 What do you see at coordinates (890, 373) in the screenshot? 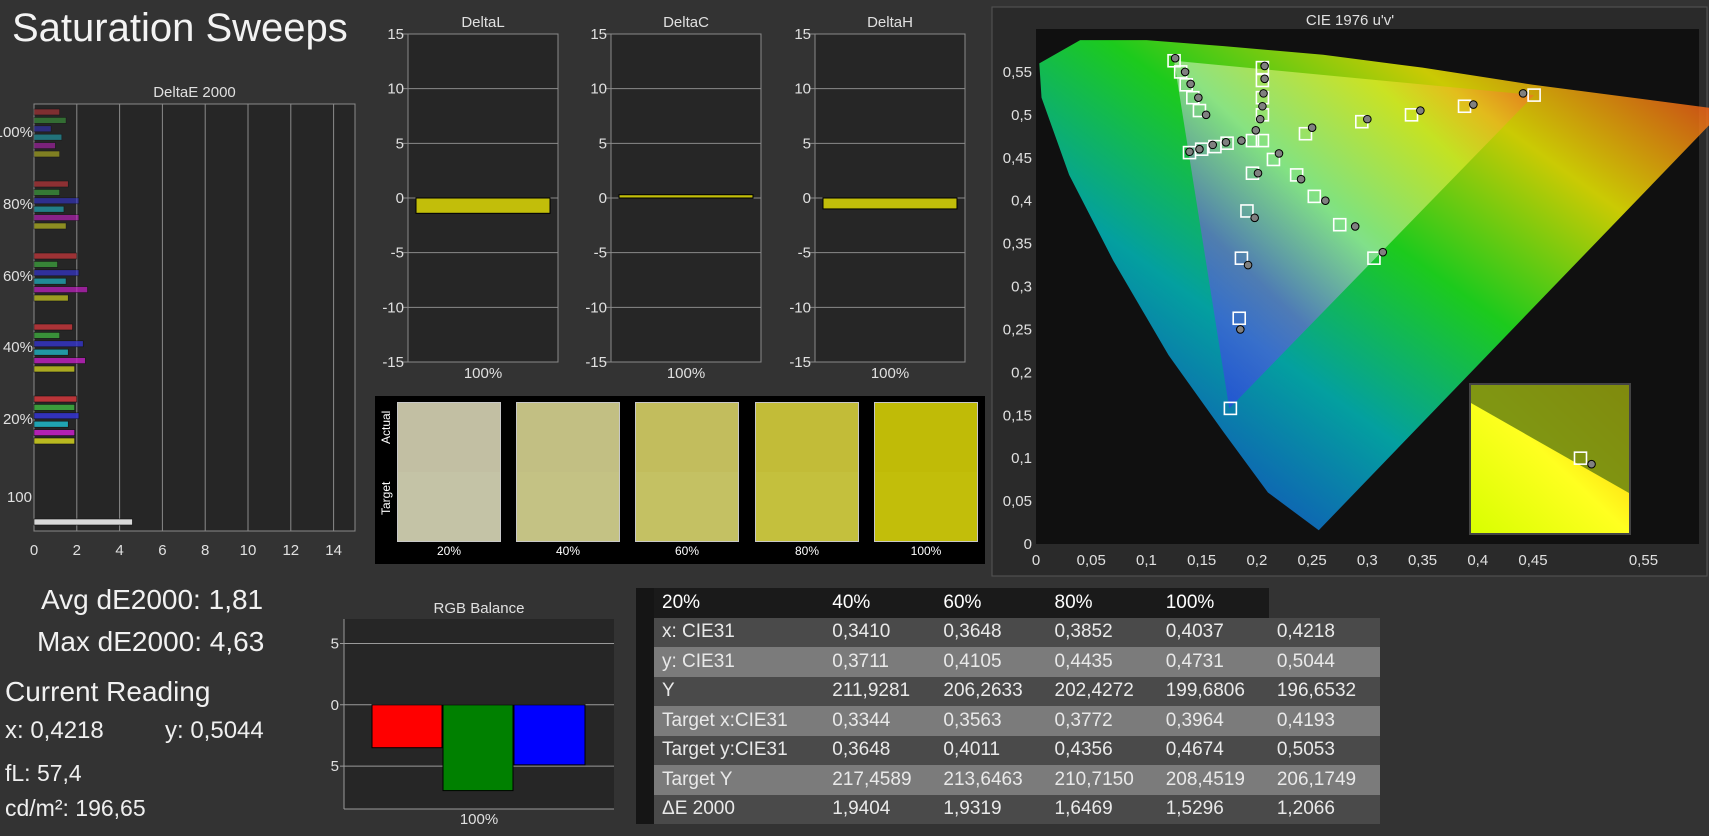
I see `deltaH-category-label: 100%` at bounding box center [890, 373].